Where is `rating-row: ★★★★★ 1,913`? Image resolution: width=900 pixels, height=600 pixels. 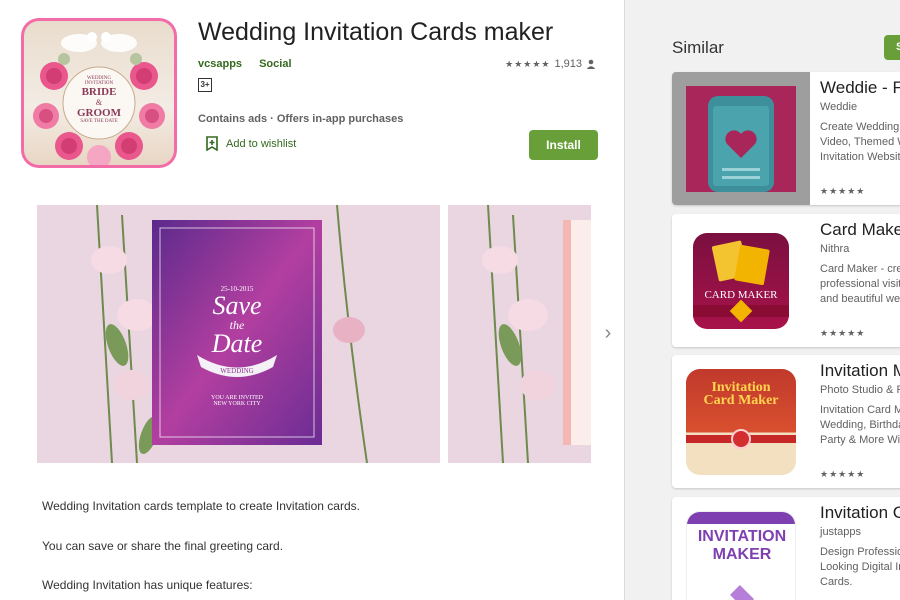
rating-row: ★★★★★ 1,913 is located at coordinates (550, 64).